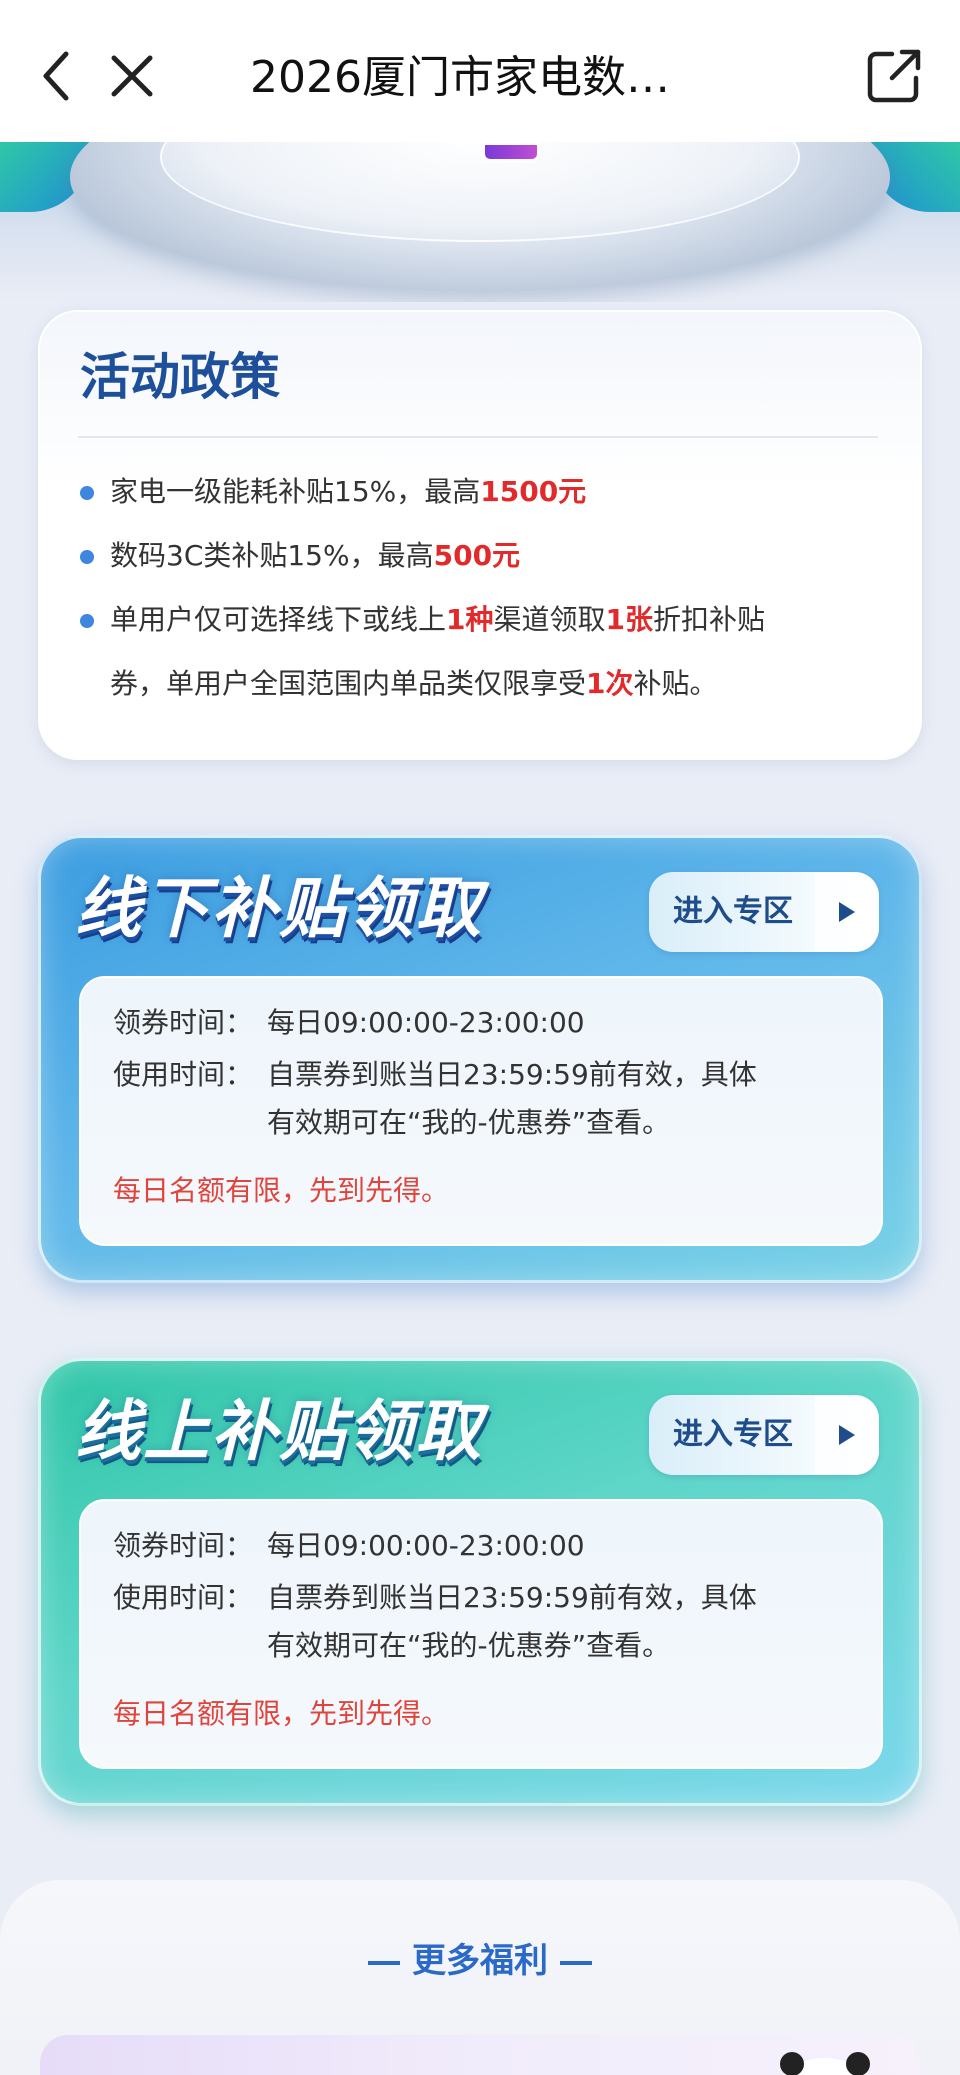  What do you see at coordinates (511, 152) in the screenshot?
I see `hero-product-image` at bounding box center [511, 152].